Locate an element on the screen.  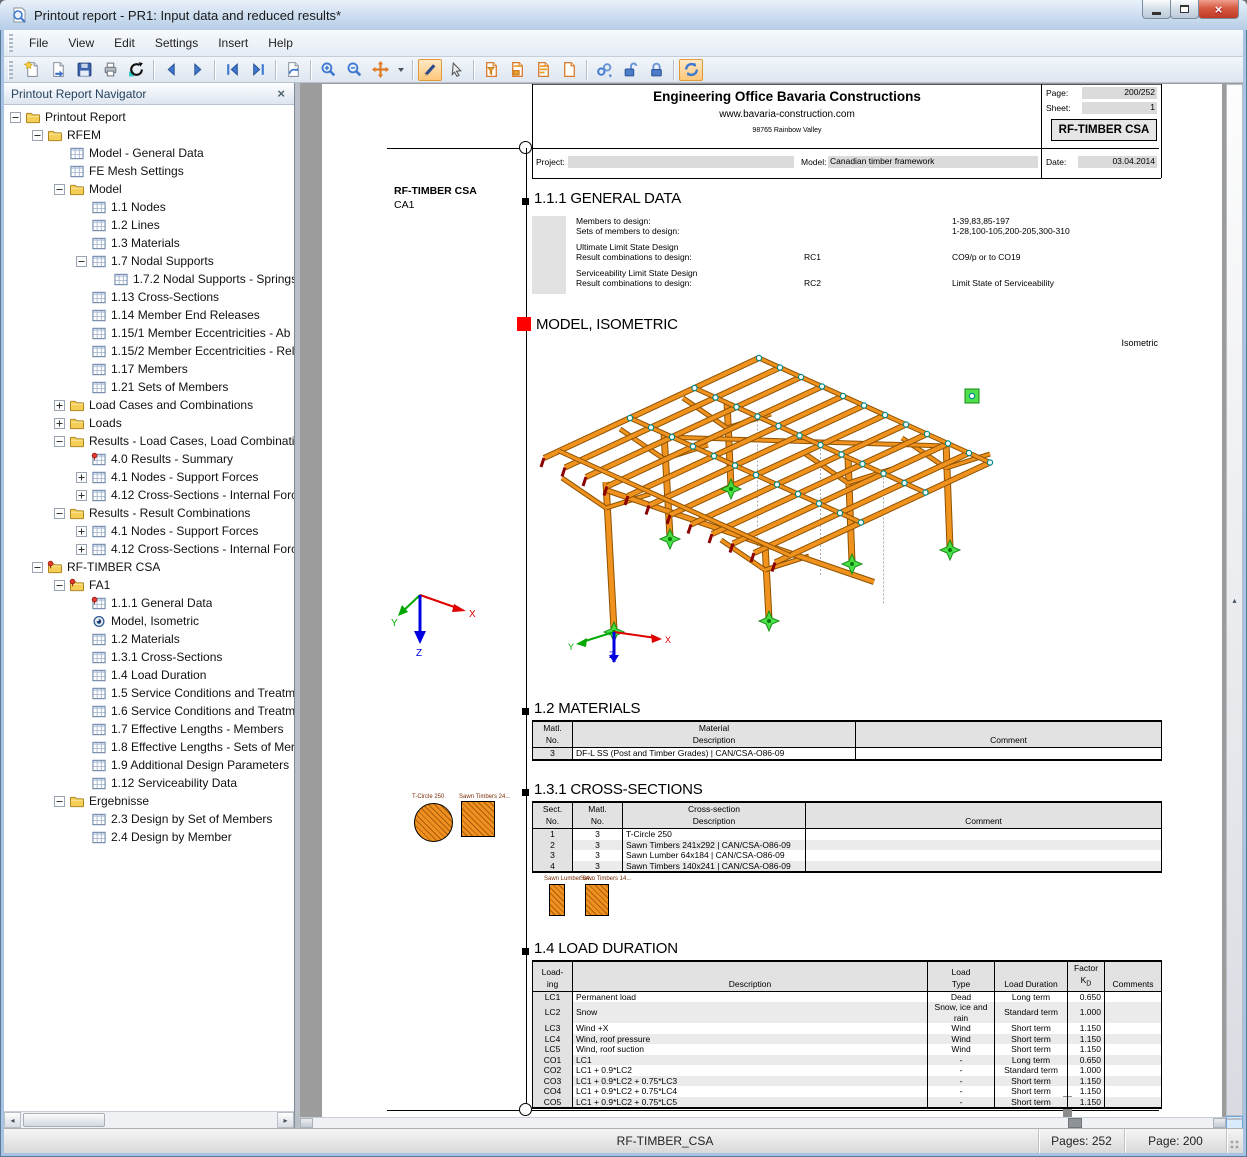
open-report-button is located at coordinates (58, 70).